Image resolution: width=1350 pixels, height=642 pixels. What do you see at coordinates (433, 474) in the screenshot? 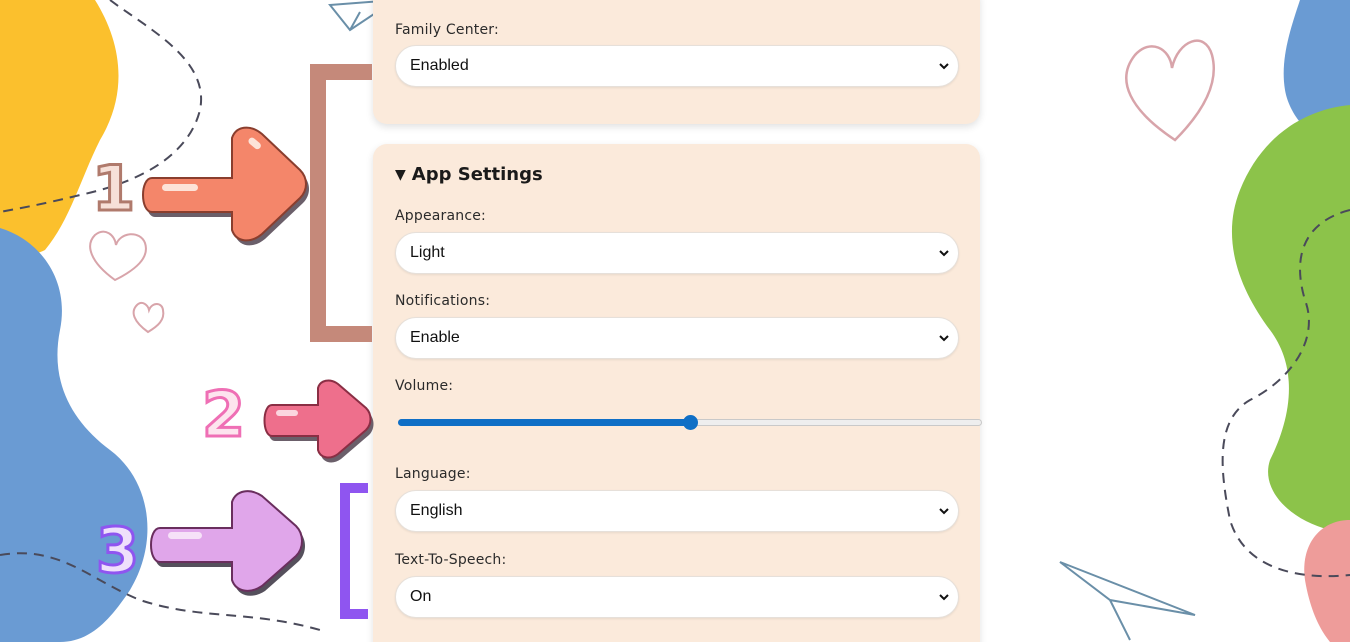
I see `language-label: Language:` at bounding box center [433, 474].